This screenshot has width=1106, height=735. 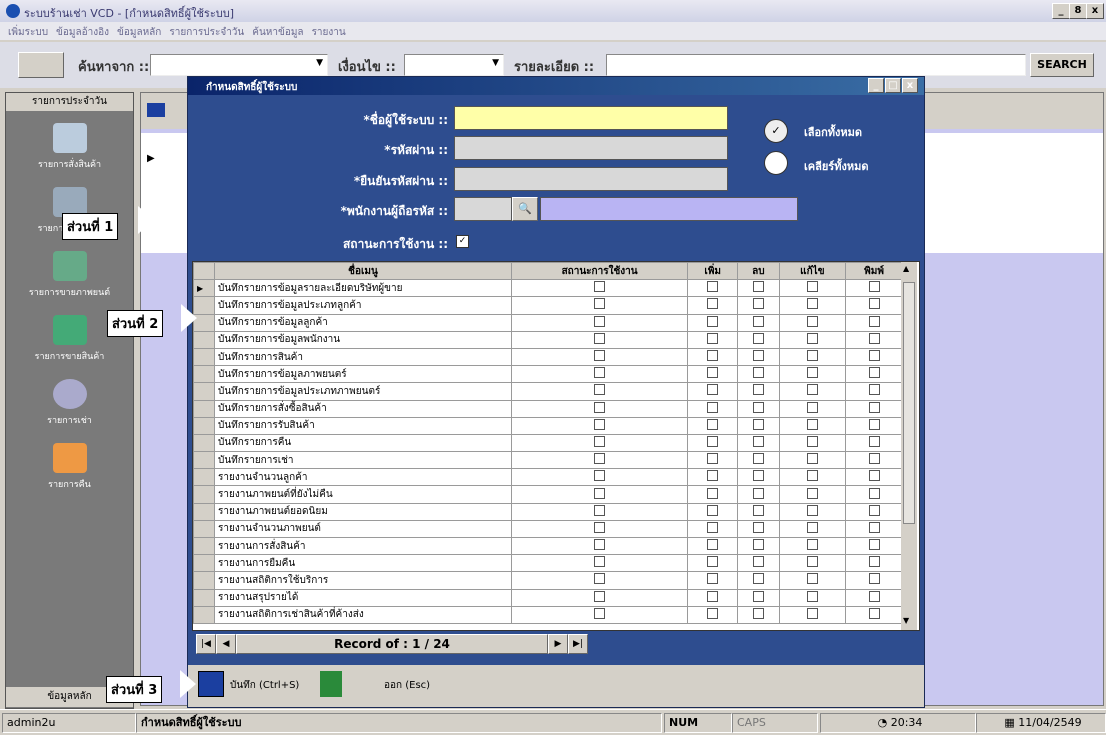 What do you see at coordinates (483, 209) in the screenshot?
I see `employee-code-input` at bounding box center [483, 209].